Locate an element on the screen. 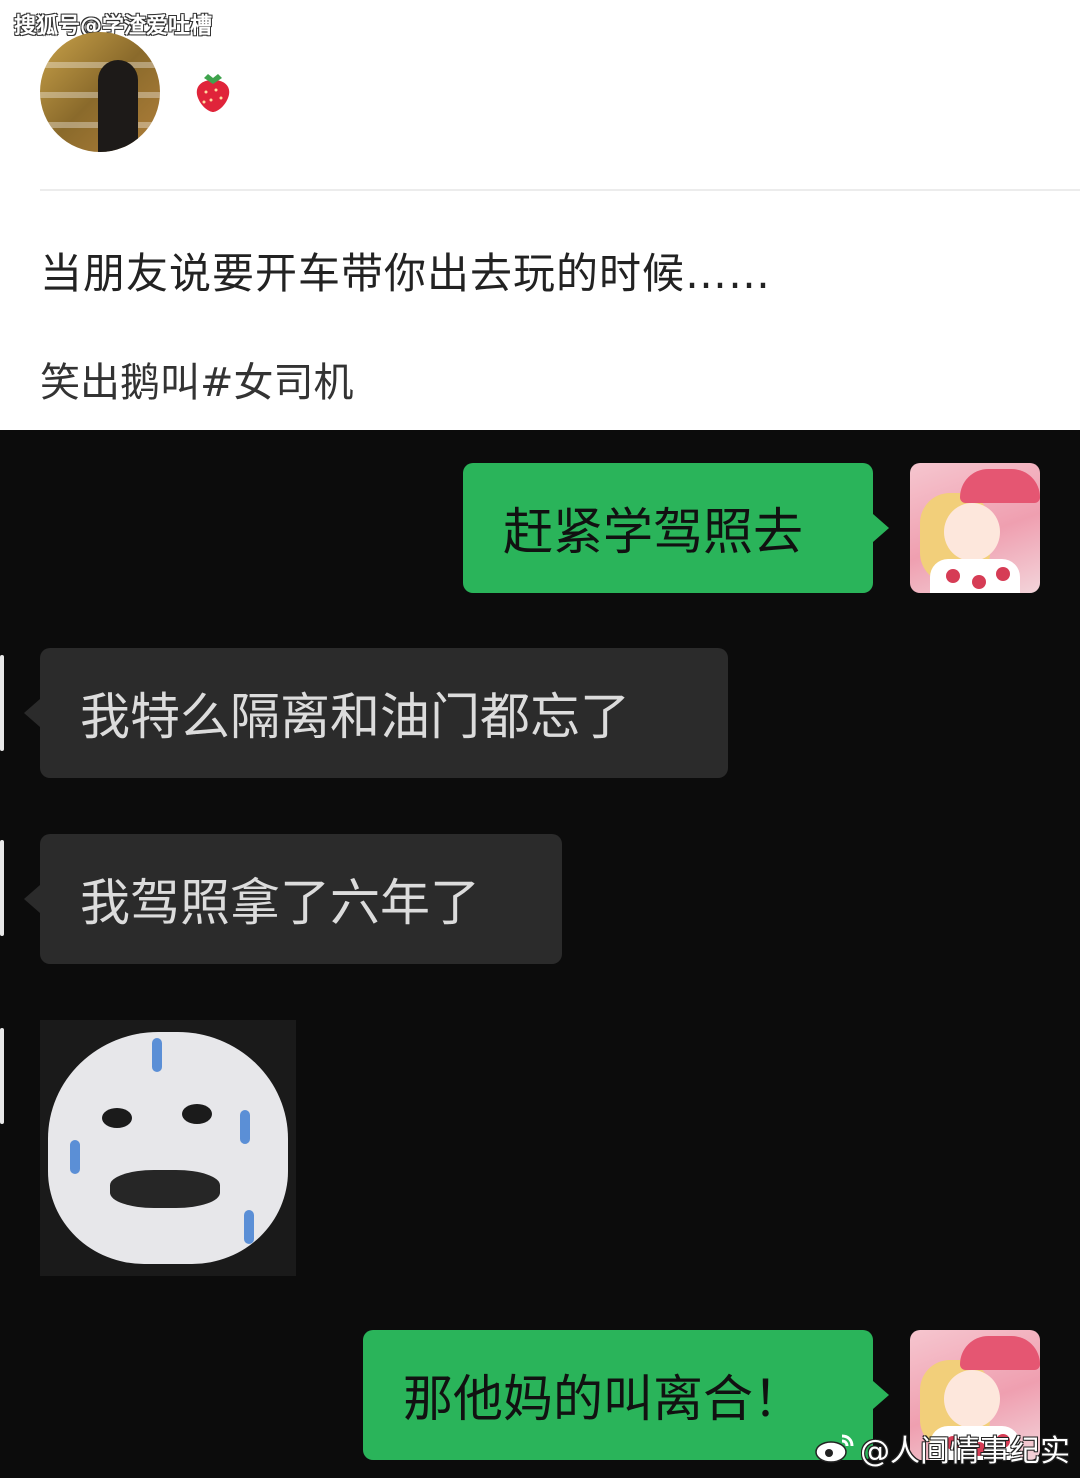 This screenshot has height=1478, width=1080. avatar-shelf is located at coordinates (100, 65).